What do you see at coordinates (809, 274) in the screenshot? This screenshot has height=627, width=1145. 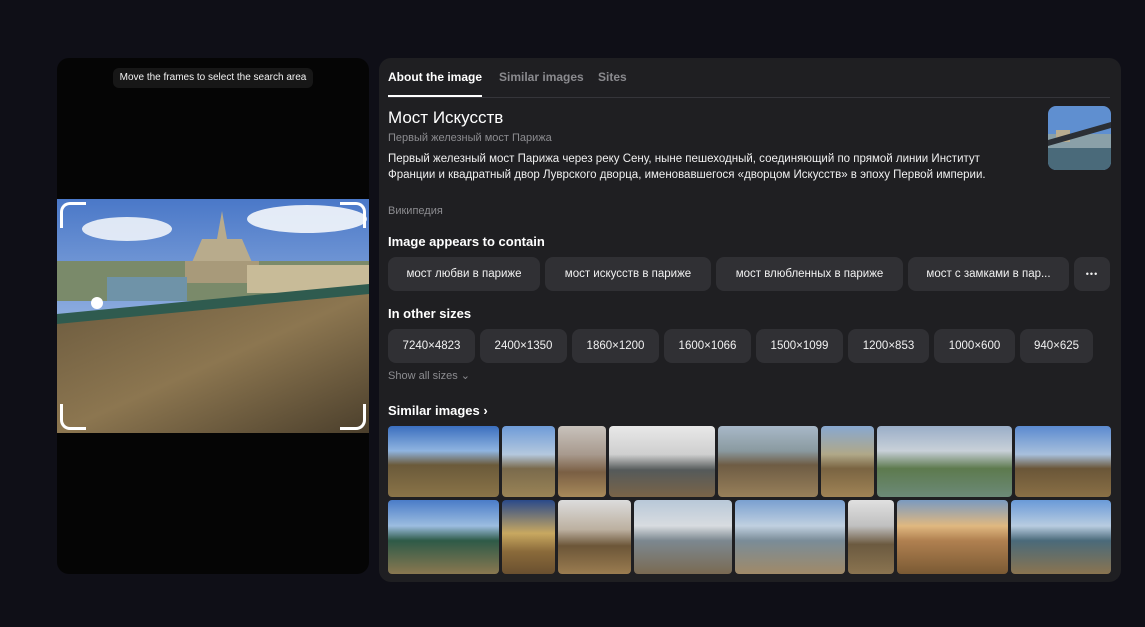 I see `tag-chip: мост влюбленных в париже` at bounding box center [809, 274].